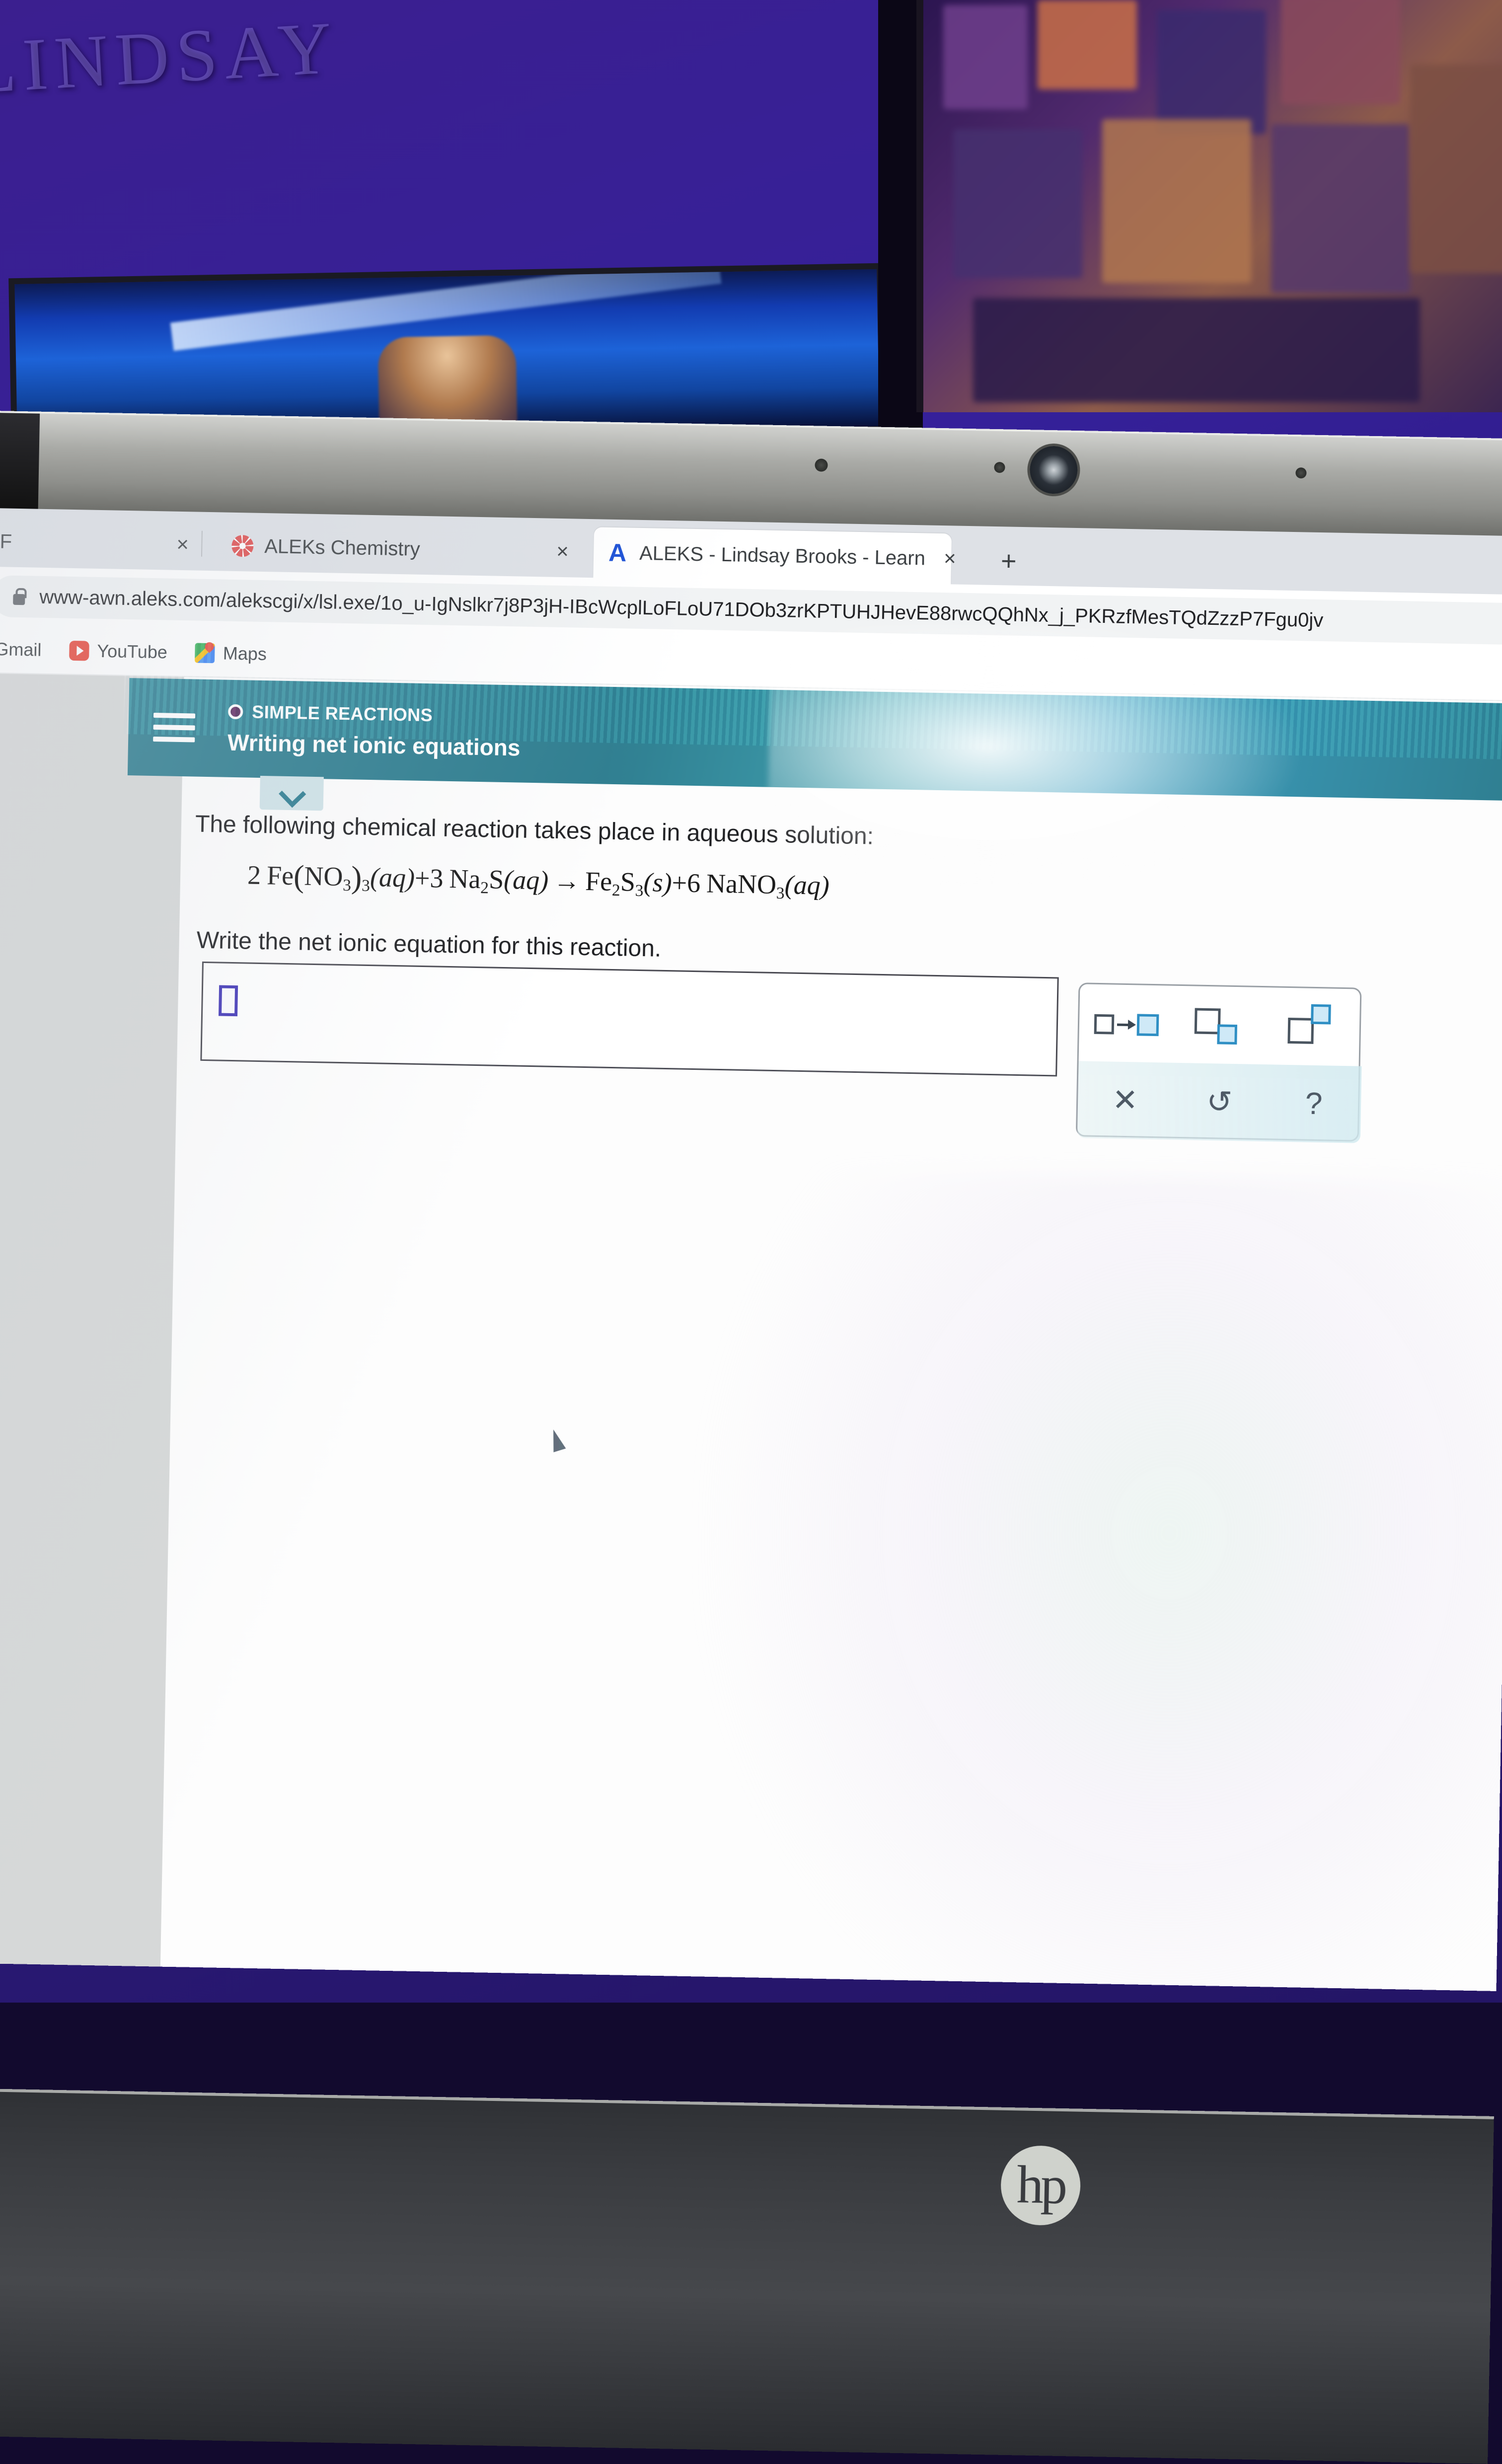  Describe the element at coordinates (1321, 1014) in the screenshot. I see `superscript-box-icon` at that location.